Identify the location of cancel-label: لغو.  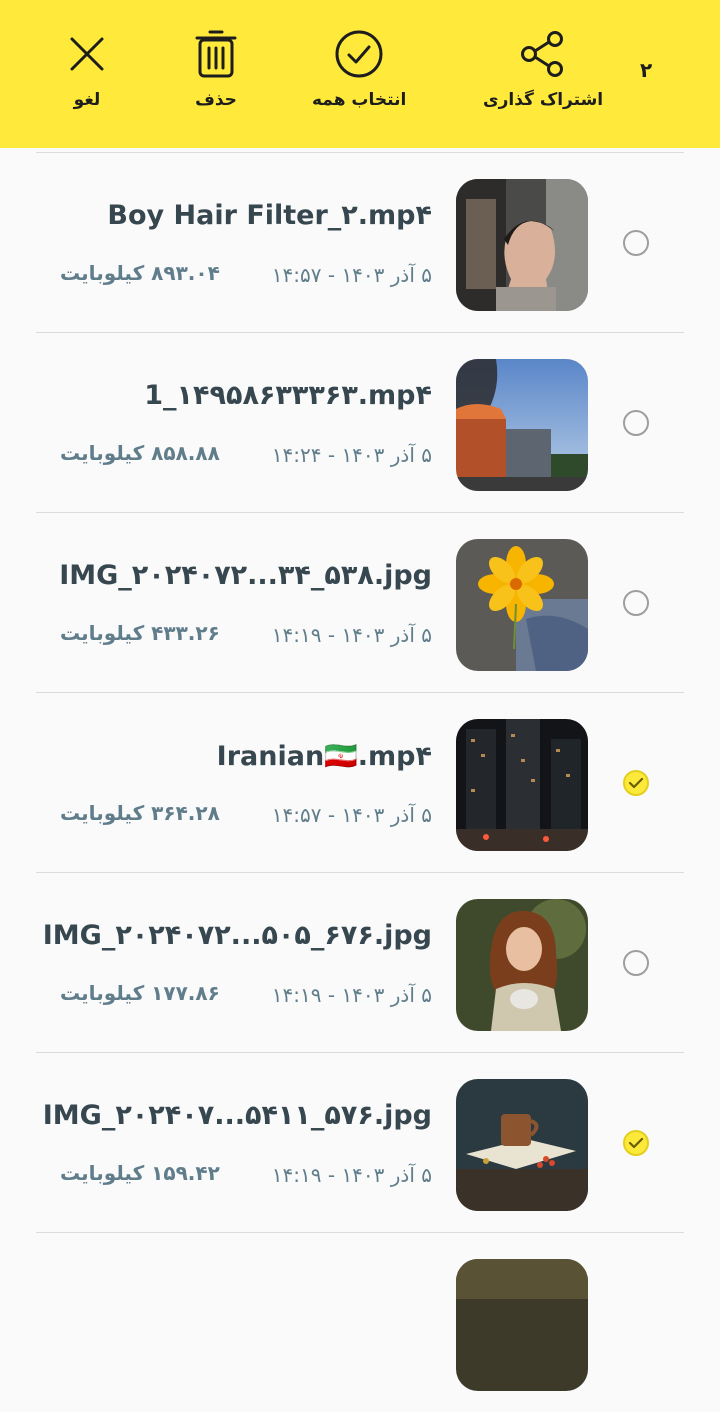
(87, 100).